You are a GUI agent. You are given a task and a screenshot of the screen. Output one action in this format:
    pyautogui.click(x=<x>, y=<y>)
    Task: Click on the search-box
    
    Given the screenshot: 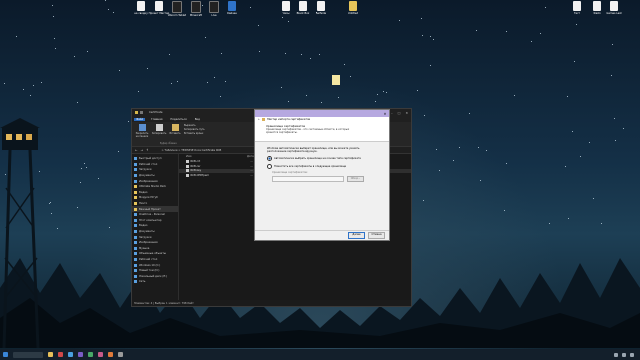 What is the action you would take?
    pyautogui.click(x=28, y=354)
    